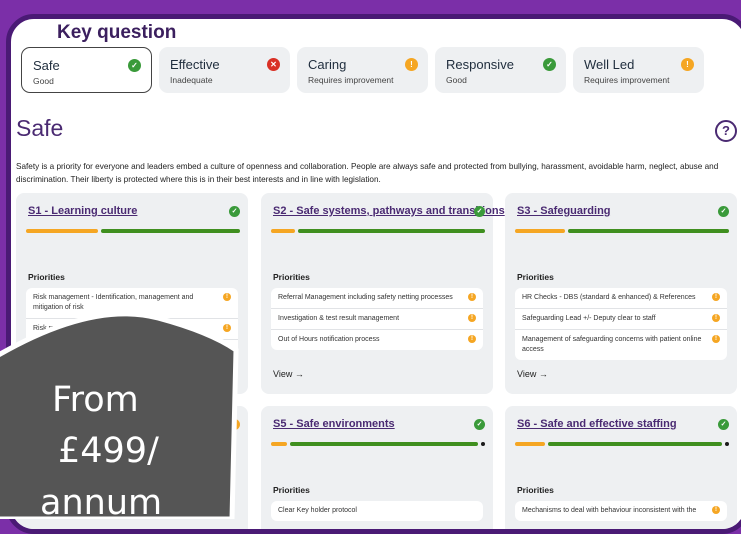 Image resolution: width=741 pixels, height=534 pixels. Describe the element at coordinates (273, 64) in the screenshot. I see `cross-icon: ✕` at that location.